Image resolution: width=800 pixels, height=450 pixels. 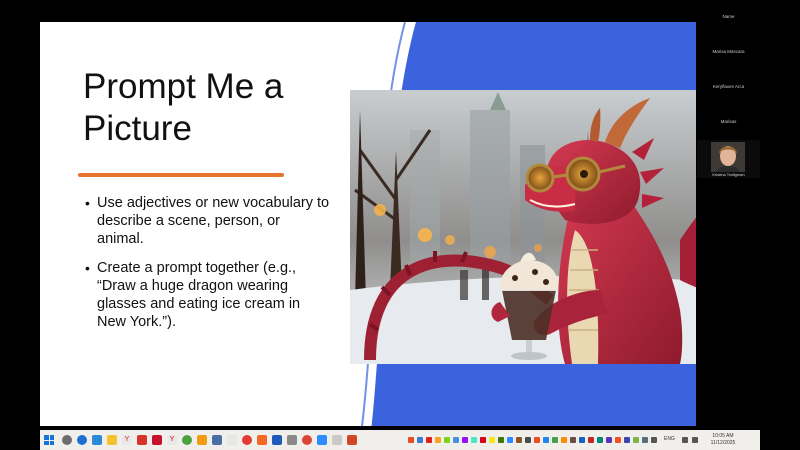 What do you see at coordinates (181, 175) in the screenshot?
I see `title-underline` at bounding box center [181, 175].